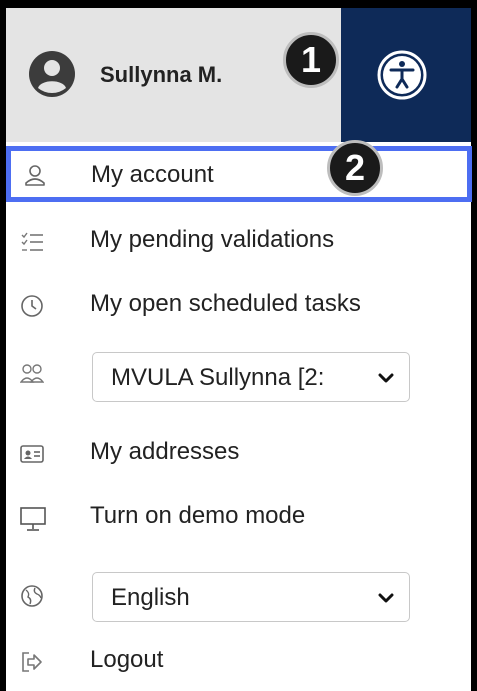 The width and height of the screenshot is (477, 691). I want to click on menu-item-my-account: My account, so click(239, 174).